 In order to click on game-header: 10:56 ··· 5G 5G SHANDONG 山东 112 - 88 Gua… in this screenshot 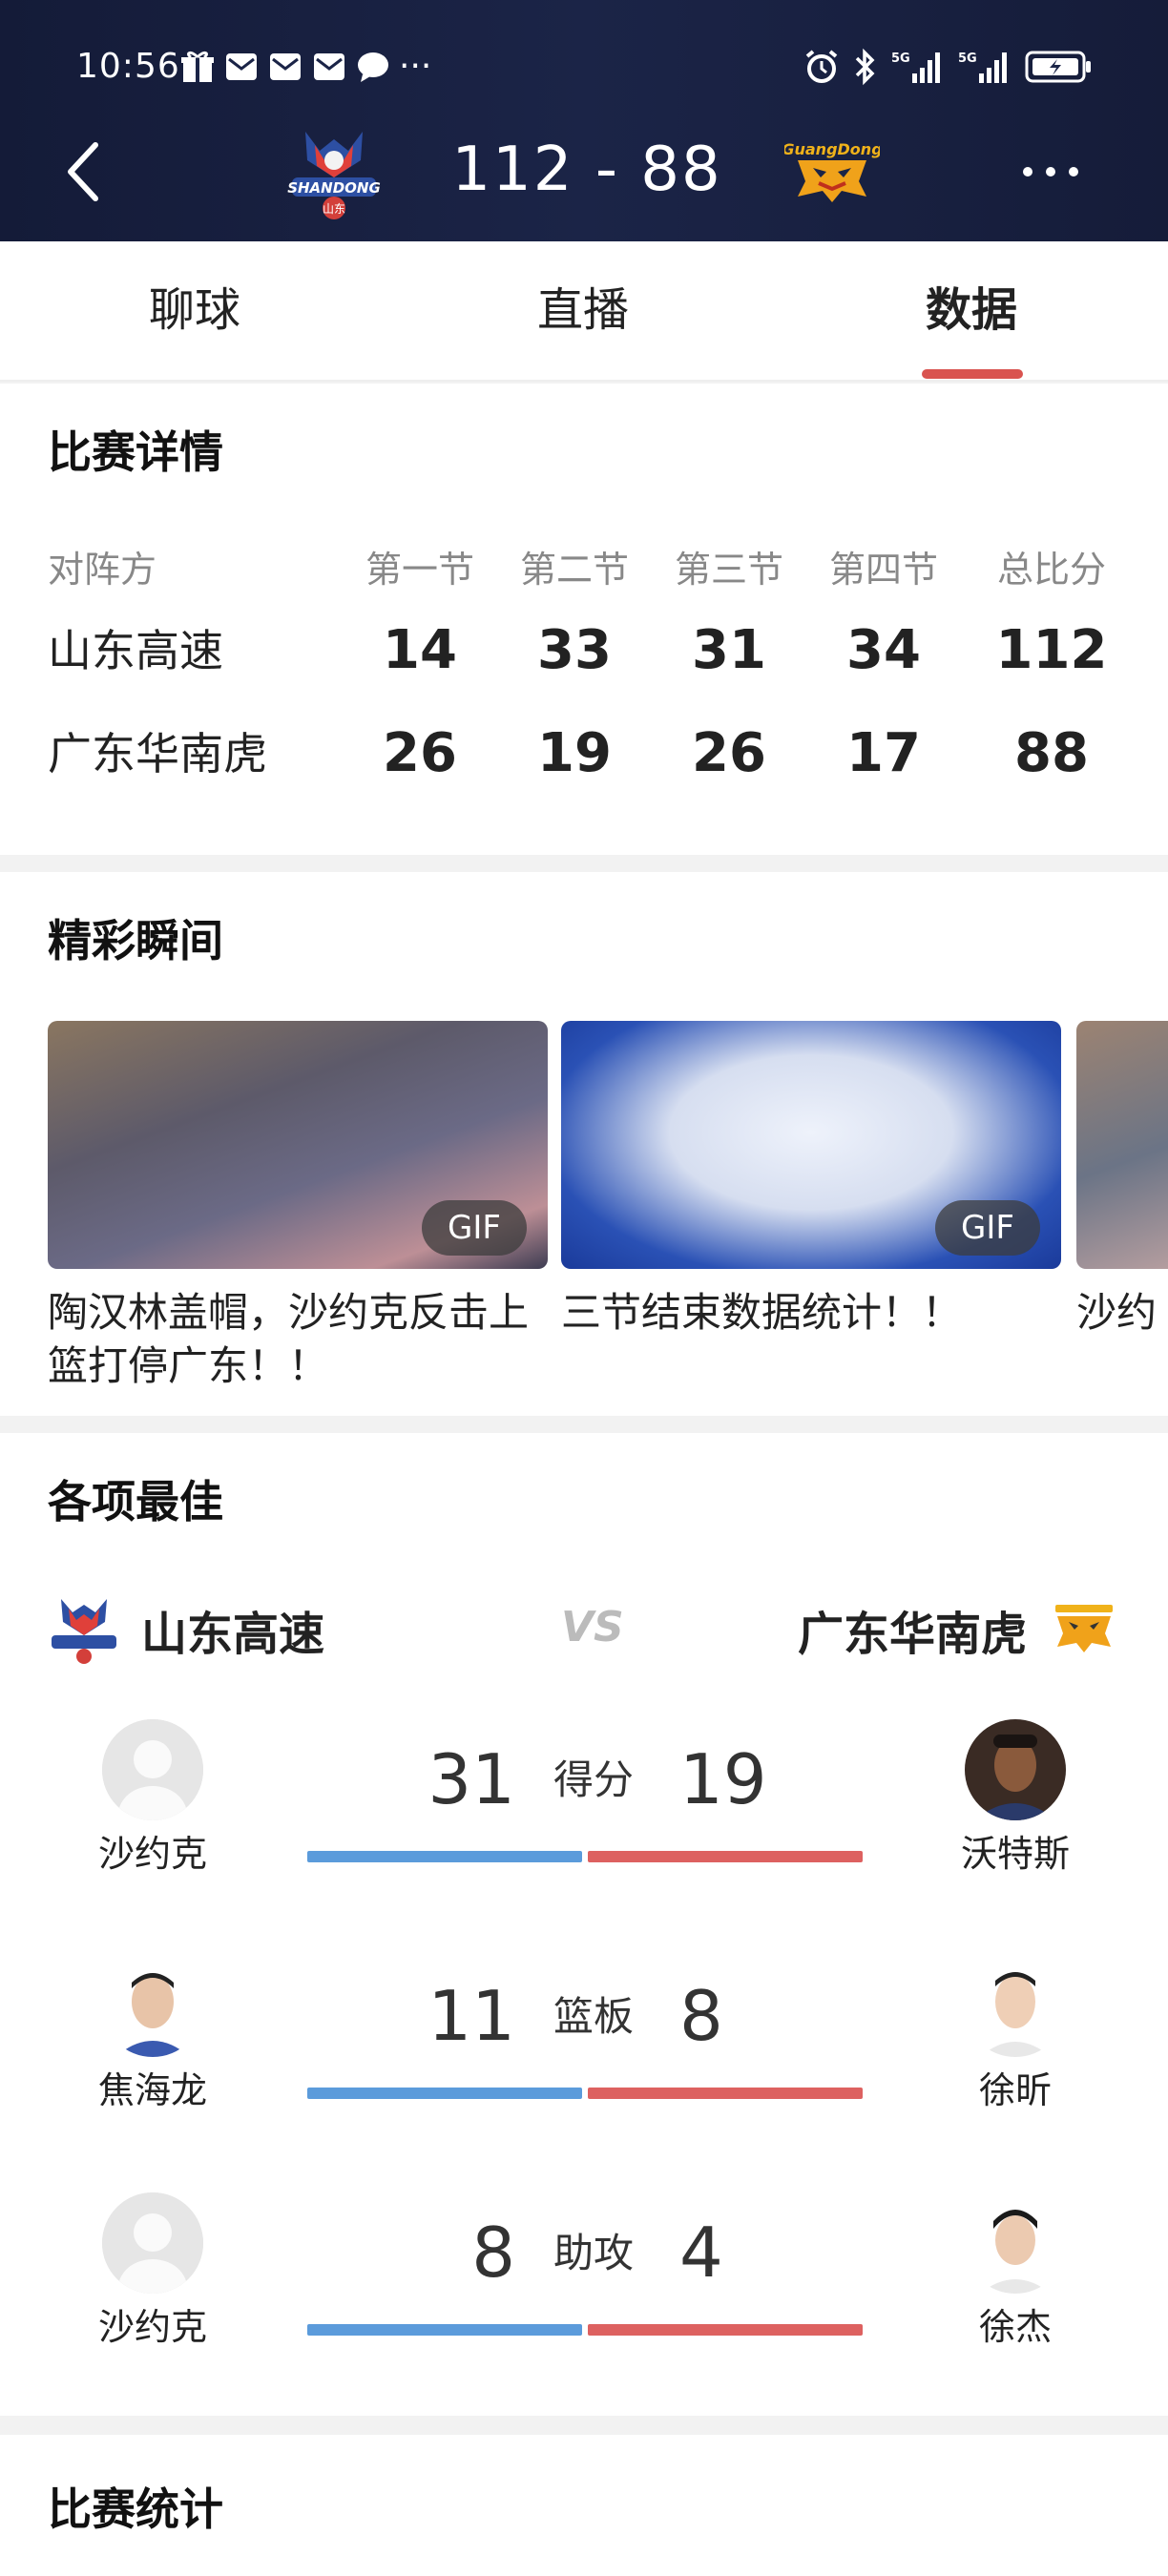, I will do `click(584, 120)`.